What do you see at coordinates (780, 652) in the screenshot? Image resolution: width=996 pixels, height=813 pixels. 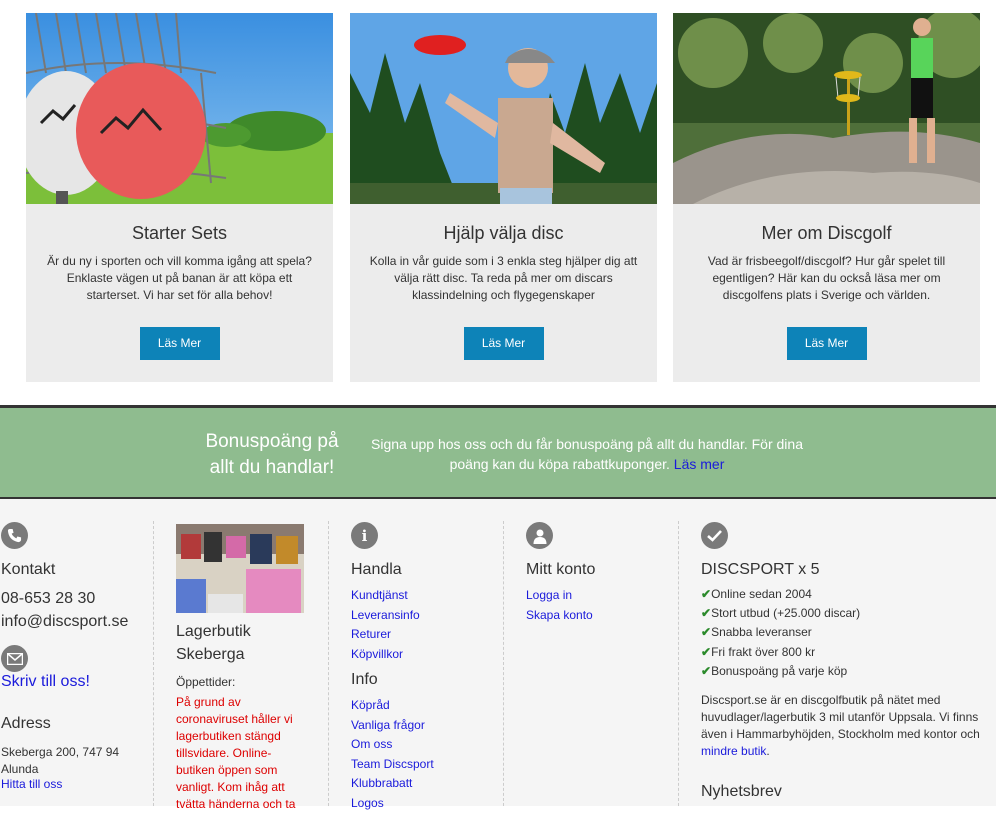 I see `usp-item: ✔Fri frakt över 800 kr` at bounding box center [780, 652].